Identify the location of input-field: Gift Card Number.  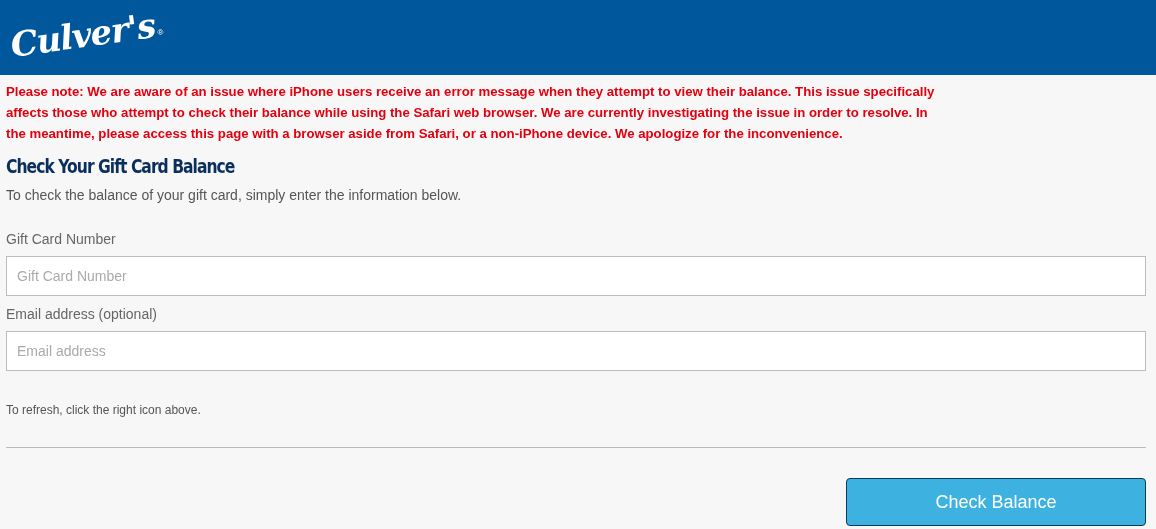
(576, 276).